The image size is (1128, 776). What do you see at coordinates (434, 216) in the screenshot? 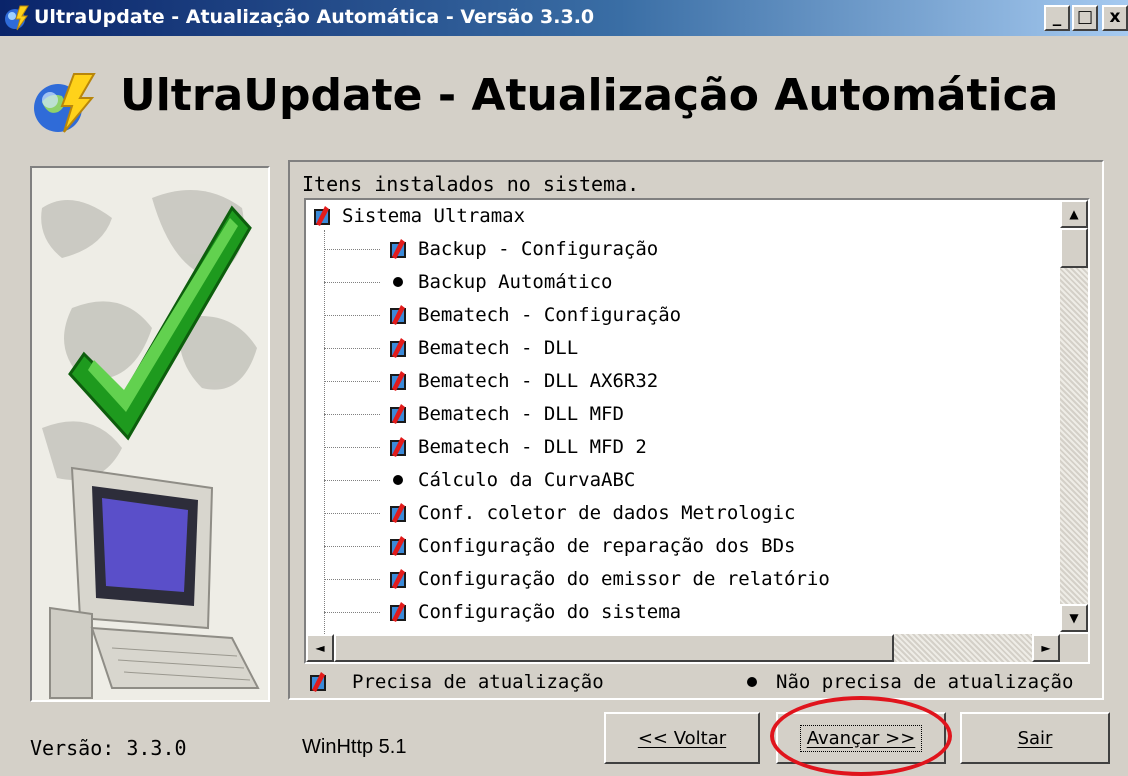
I see `tree-root-label: Sistema Ultramax` at bounding box center [434, 216].